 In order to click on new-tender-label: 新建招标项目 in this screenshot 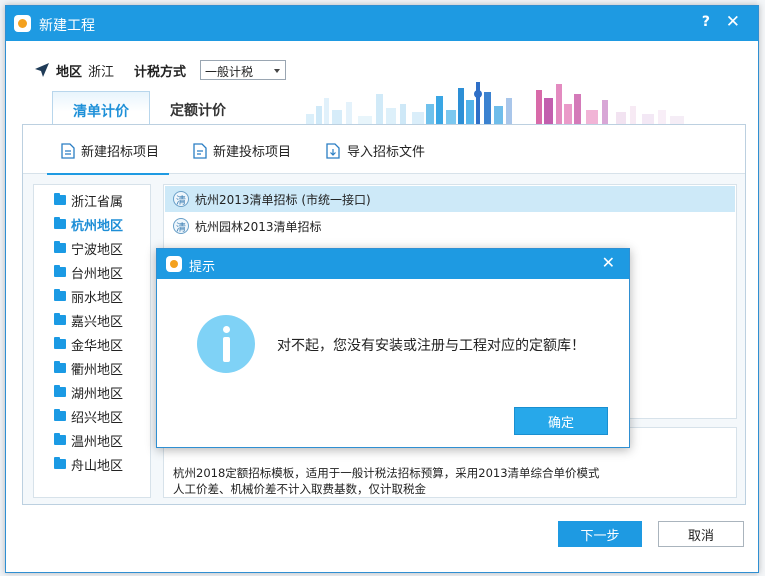, I will do `click(120, 152)`.